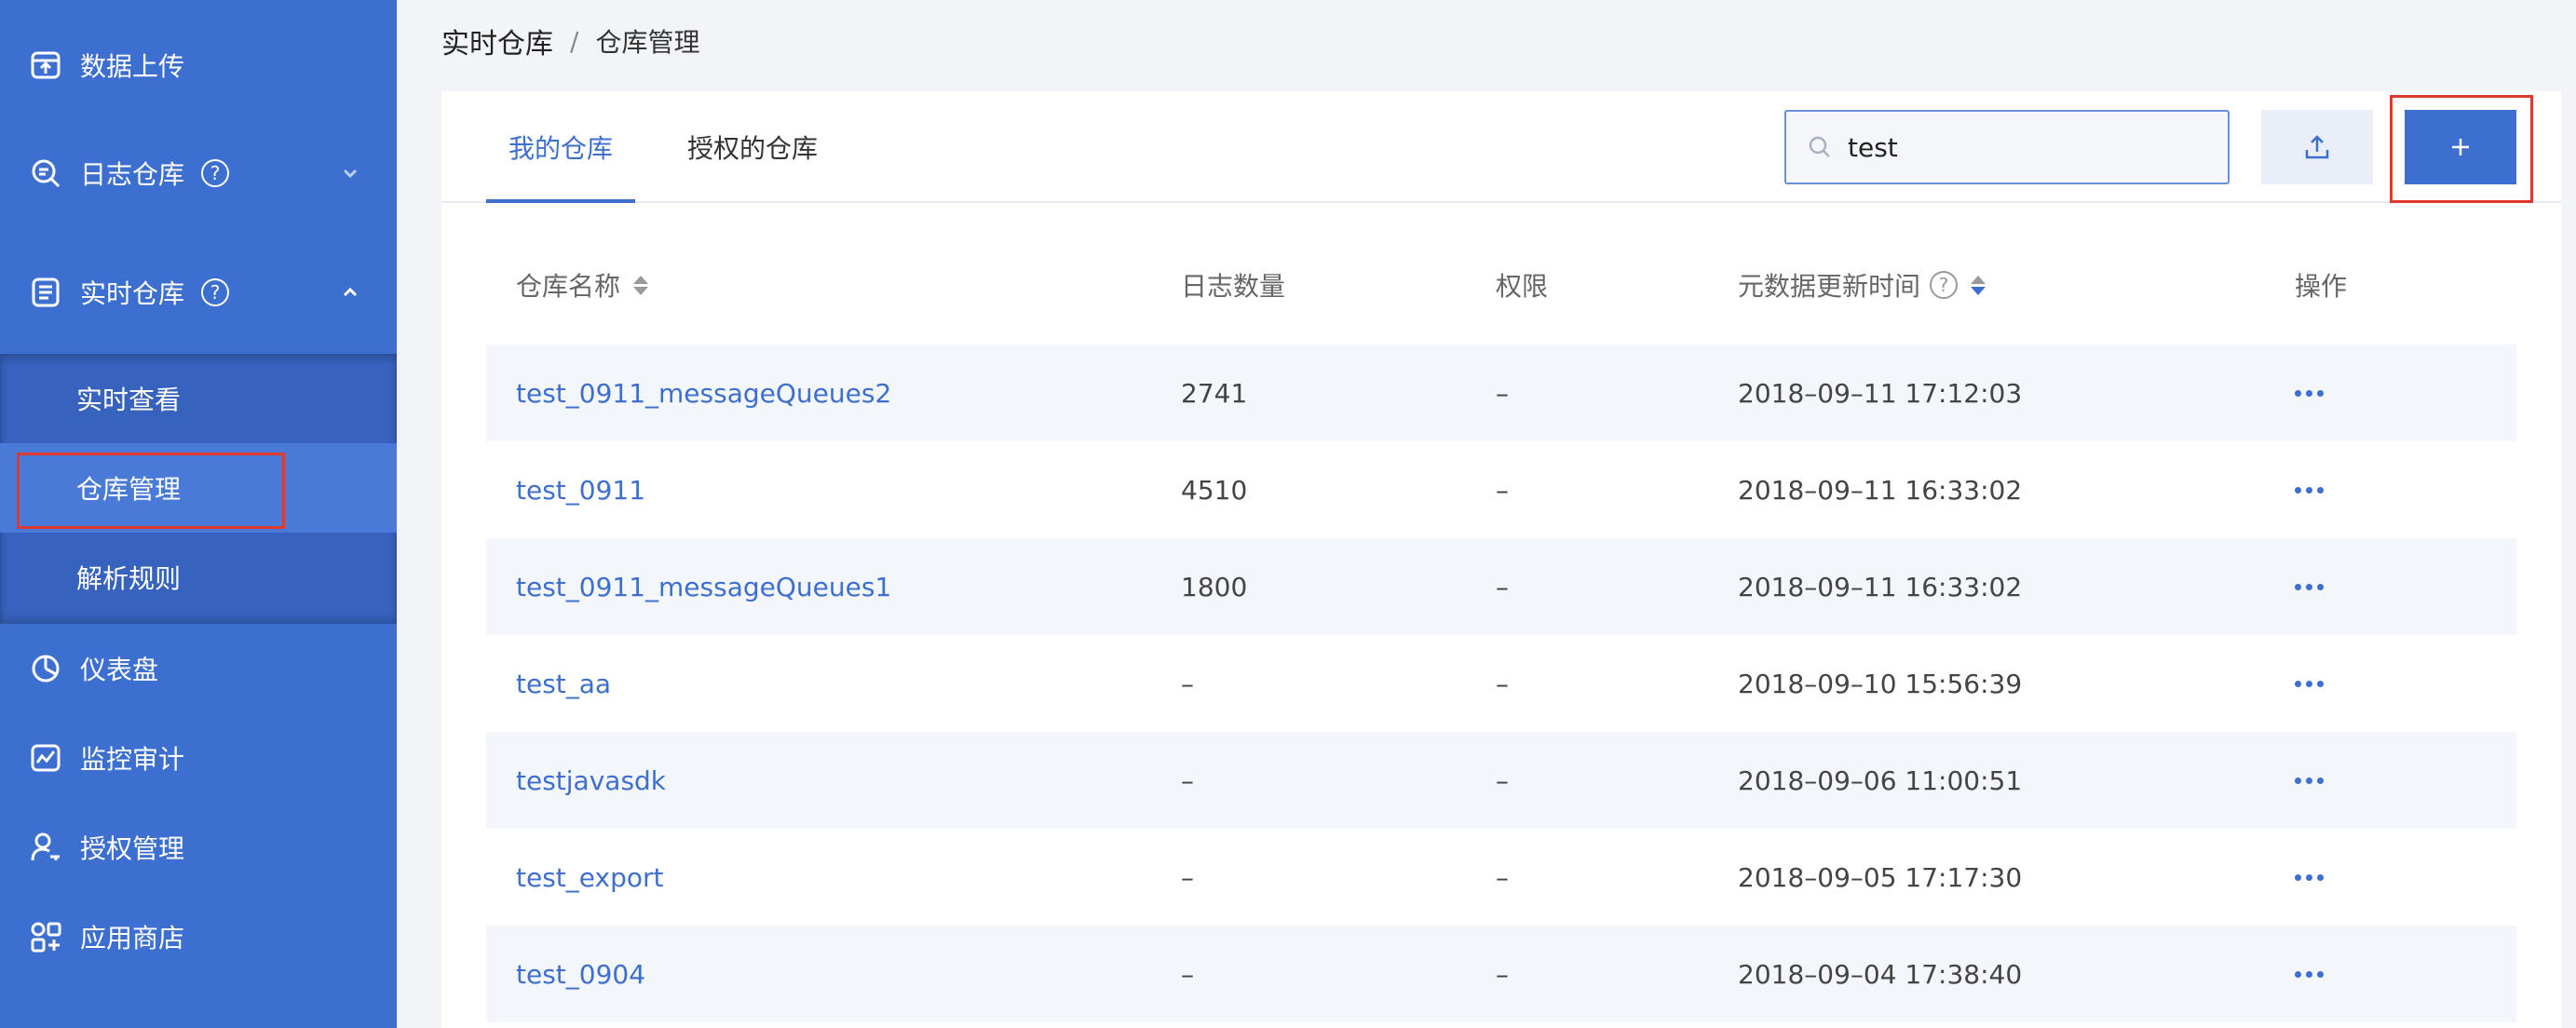  What do you see at coordinates (580, 489) in the screenshot?
I see `repo-name-link: test_0911` at bounding box center [580, 489].